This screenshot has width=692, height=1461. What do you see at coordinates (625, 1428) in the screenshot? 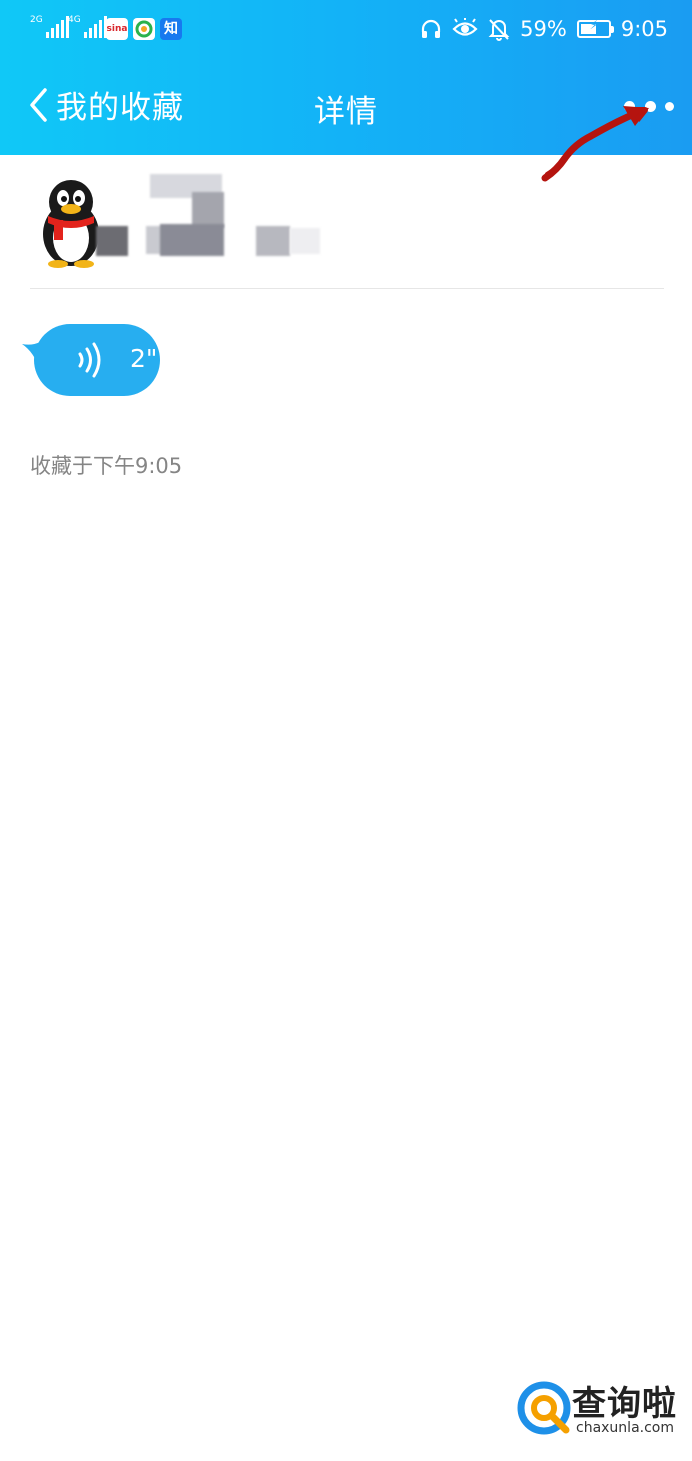
I see `watermark-url: chaxunla.com` at bounding box center [625, 1428].